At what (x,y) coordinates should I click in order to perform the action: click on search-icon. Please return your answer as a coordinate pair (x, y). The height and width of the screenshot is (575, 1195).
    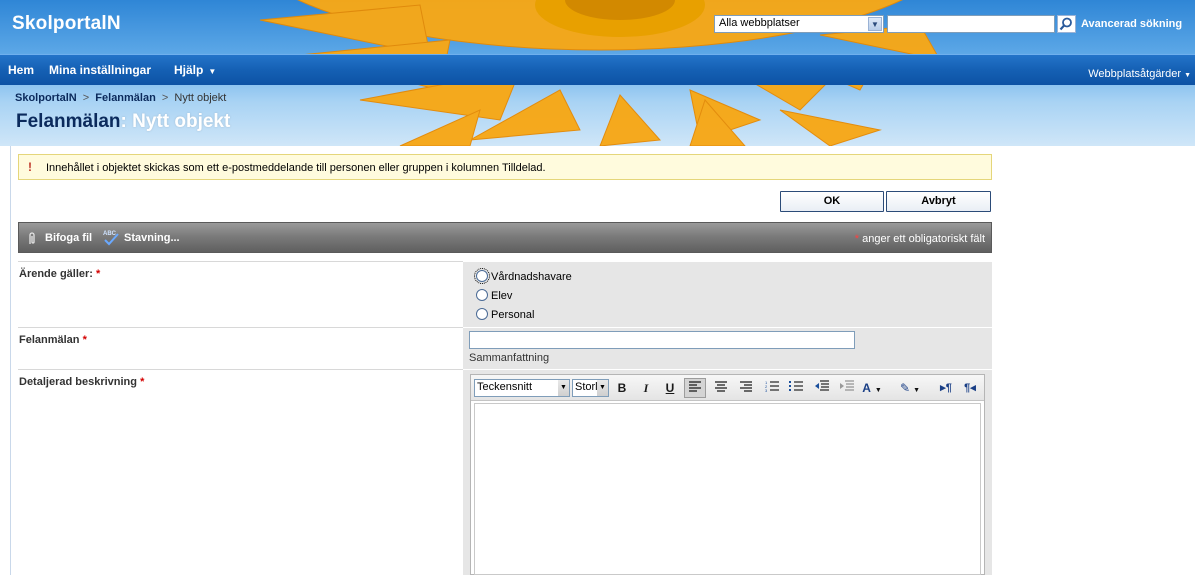
    Looking at the image, I should click on (1065, 24).